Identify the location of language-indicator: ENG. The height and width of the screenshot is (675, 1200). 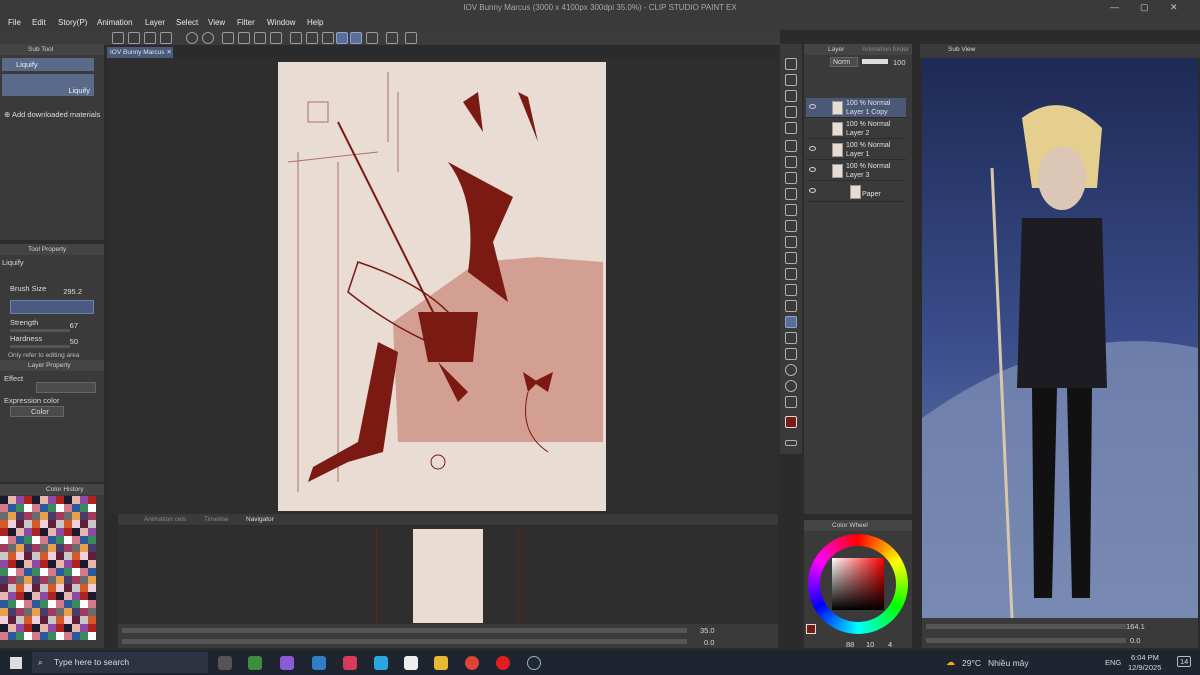
(1113, 662).